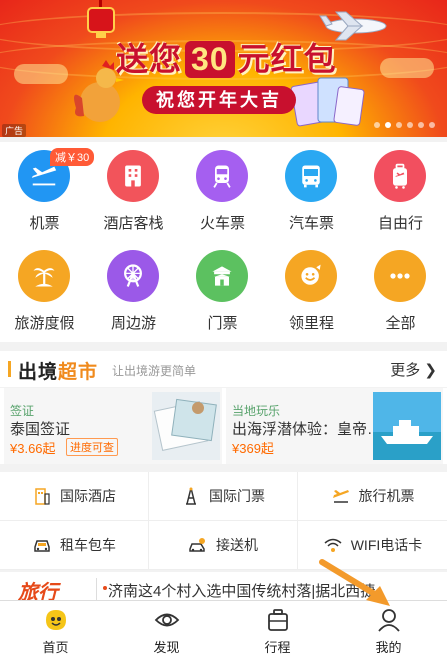 The width and height of the screenshot is (447, 654). Describe the element at coordinates (404, 125) in the screenshot. I see `carousel-dots` at that location.